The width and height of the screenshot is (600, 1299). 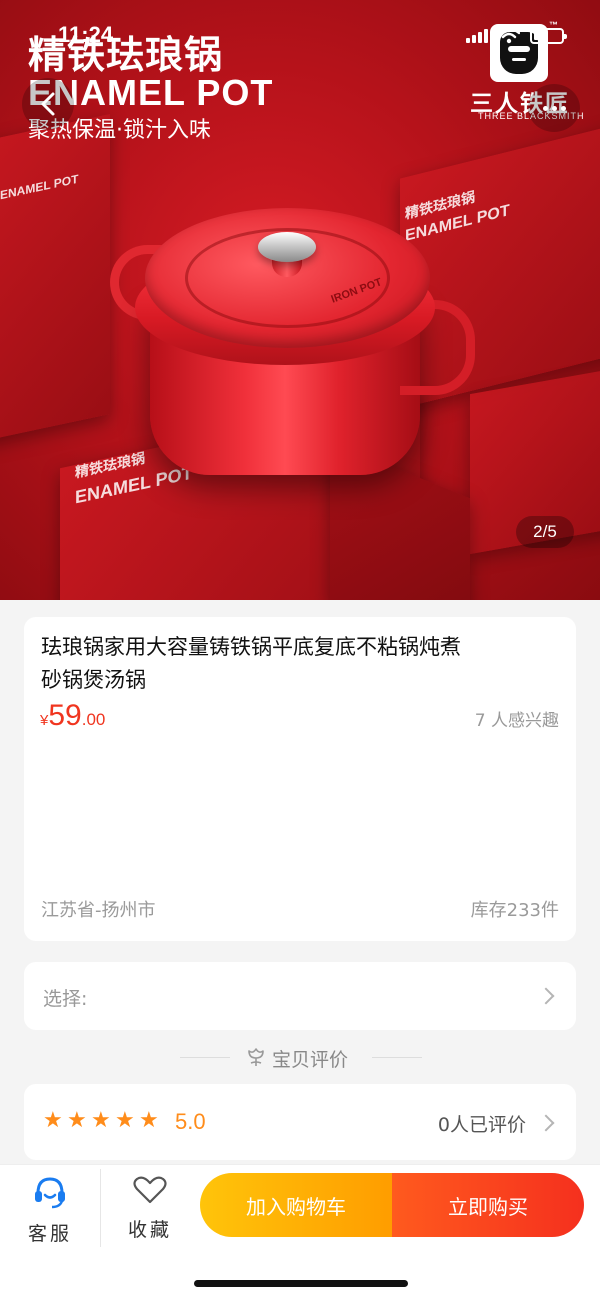 I want to click on more-dots-icon, so click(x=554, y=108).